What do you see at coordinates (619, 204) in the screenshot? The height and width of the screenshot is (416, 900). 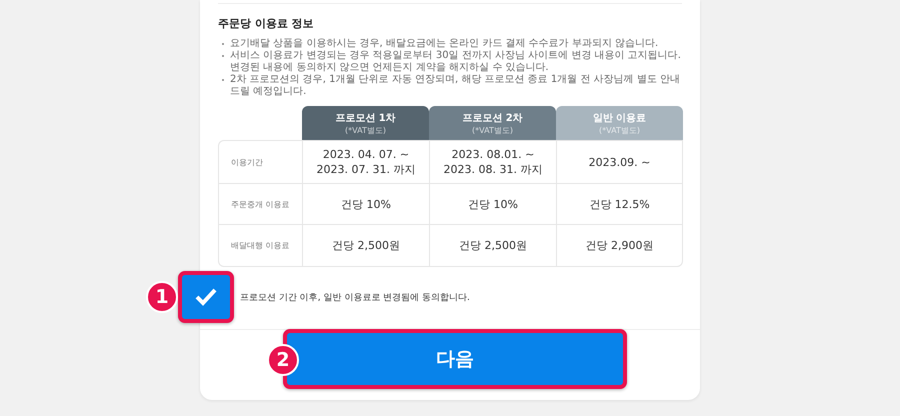 I see `table-cell: 건당 12.5%` at bounding box center [619, 204].